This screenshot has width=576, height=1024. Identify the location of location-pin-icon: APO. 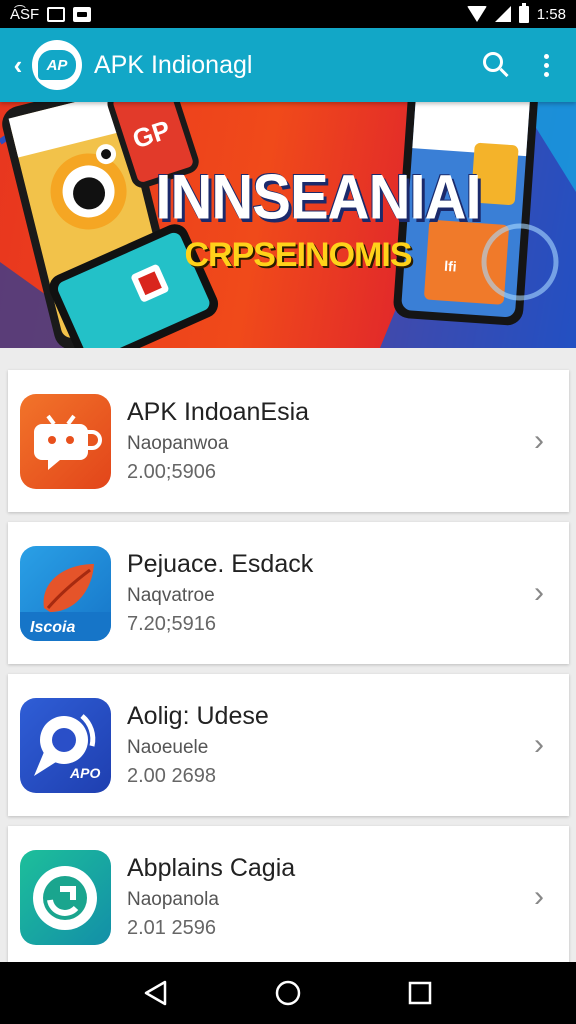
(67, 747).